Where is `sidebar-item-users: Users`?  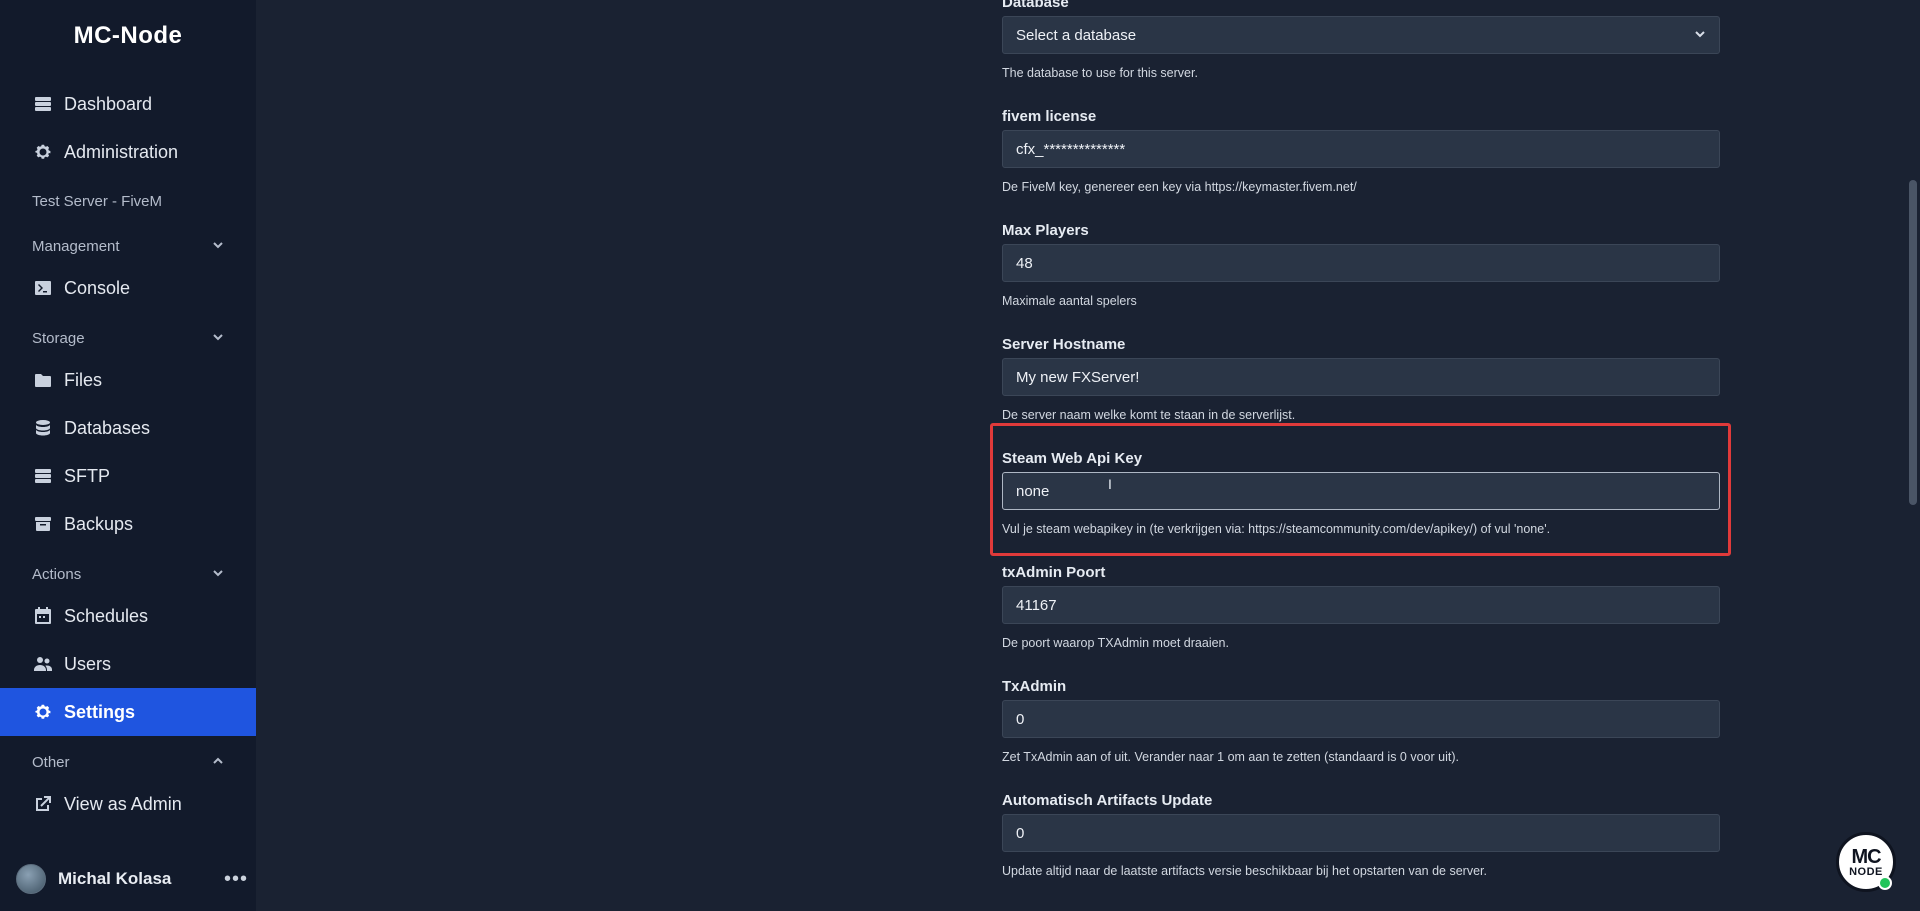
sidebar-item-users: Users is located at coordinates (128, 664).